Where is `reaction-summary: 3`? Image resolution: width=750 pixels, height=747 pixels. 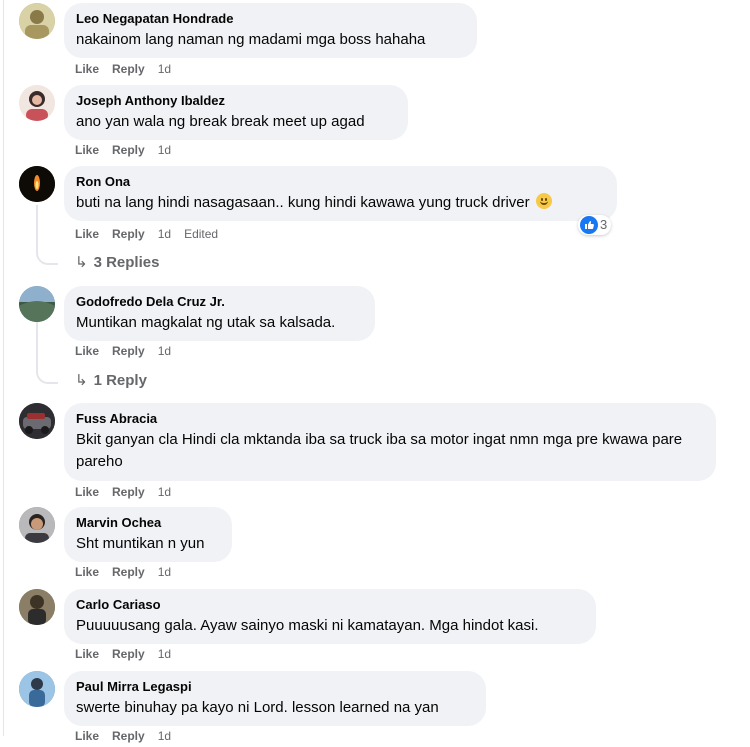 reaction-summary: 3 is located at coordinates (595, 225).